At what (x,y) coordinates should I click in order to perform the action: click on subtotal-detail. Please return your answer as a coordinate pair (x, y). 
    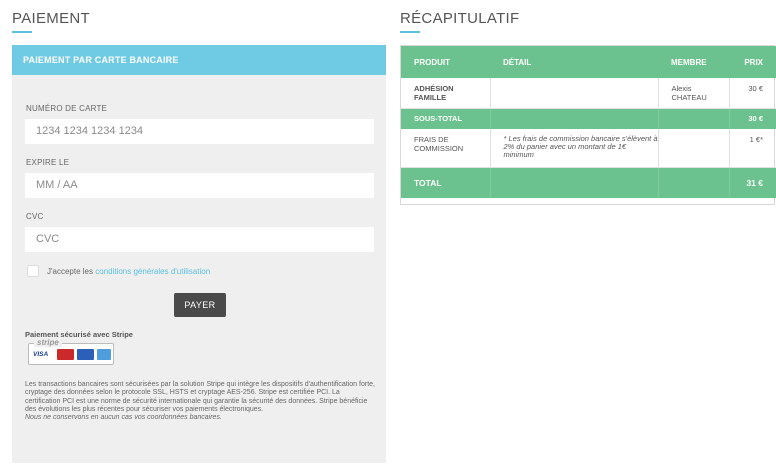
    Looking at the image, I should click on (574, 118).